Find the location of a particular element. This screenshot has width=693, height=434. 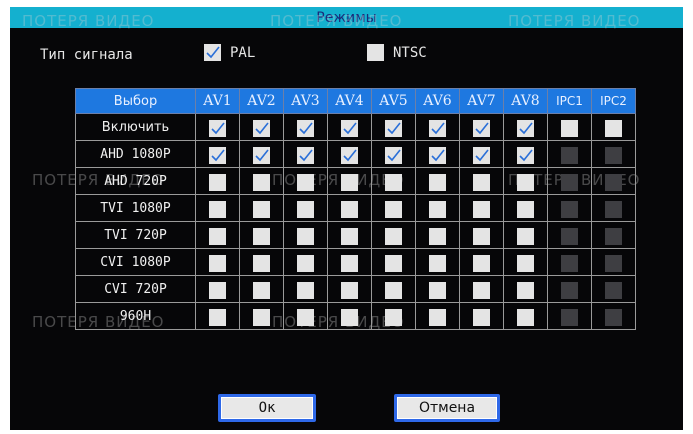

table-row: TVI 1080P is located at coordinates (355, 208).